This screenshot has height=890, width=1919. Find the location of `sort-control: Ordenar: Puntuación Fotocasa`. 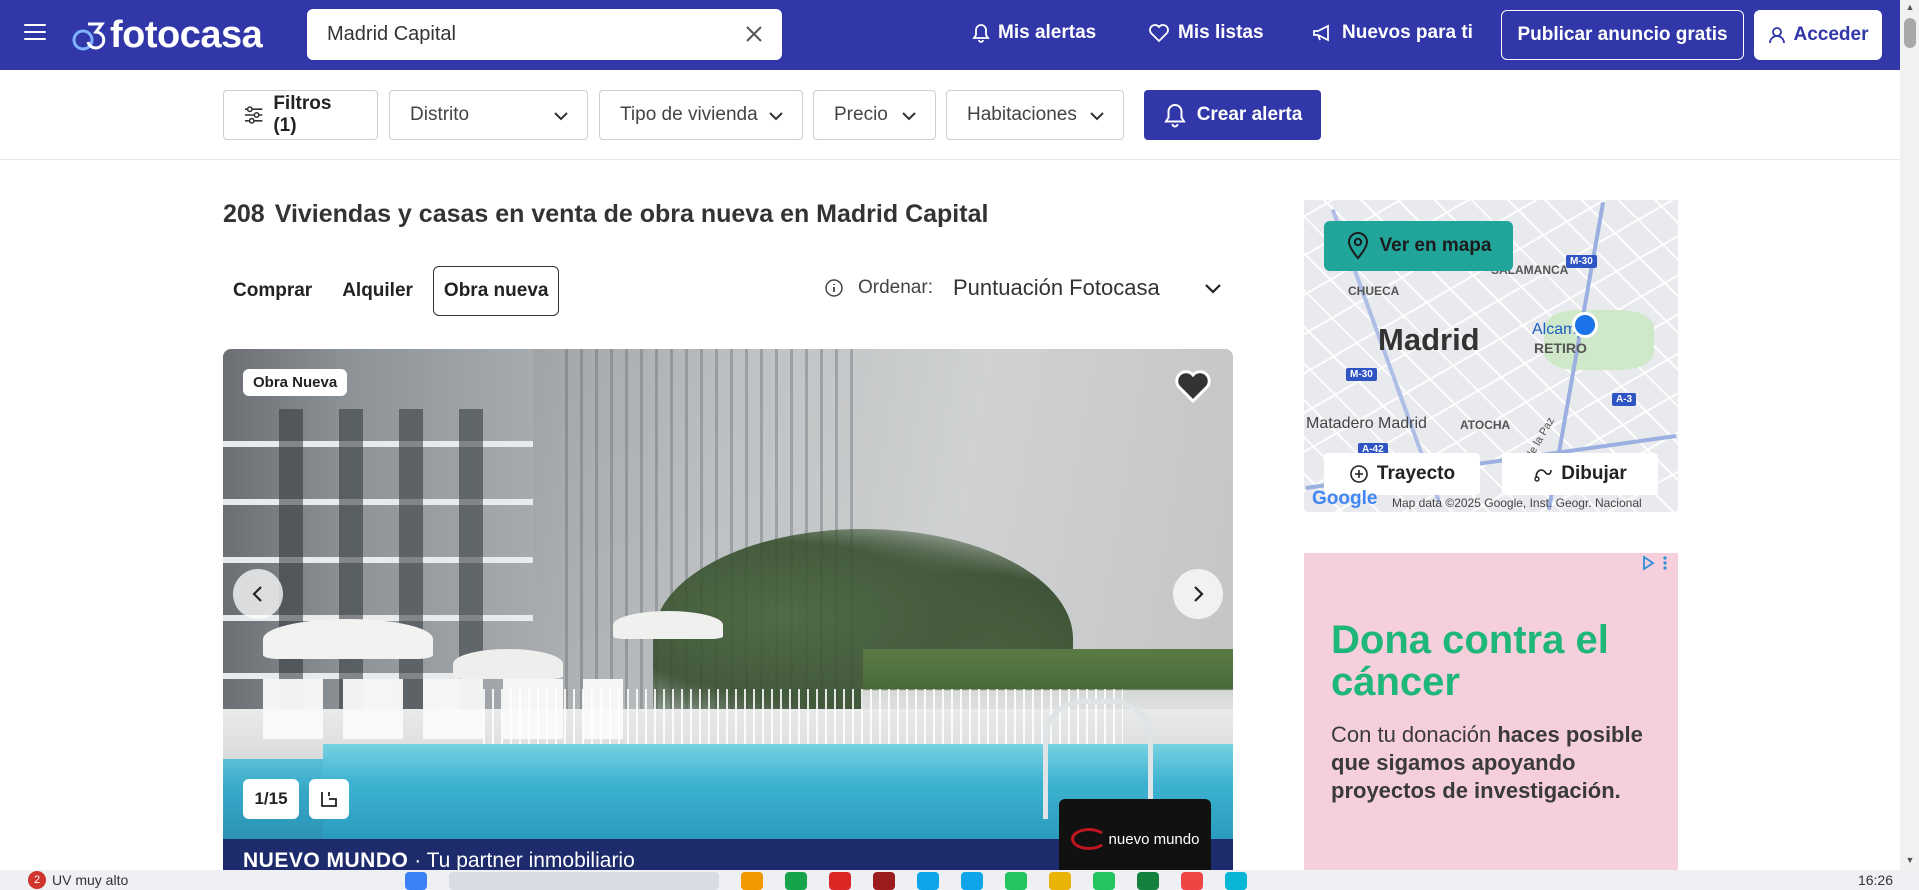

sort-control: Ordenar: Puntuación Fotocasa is located at coordinates (1023, 288).